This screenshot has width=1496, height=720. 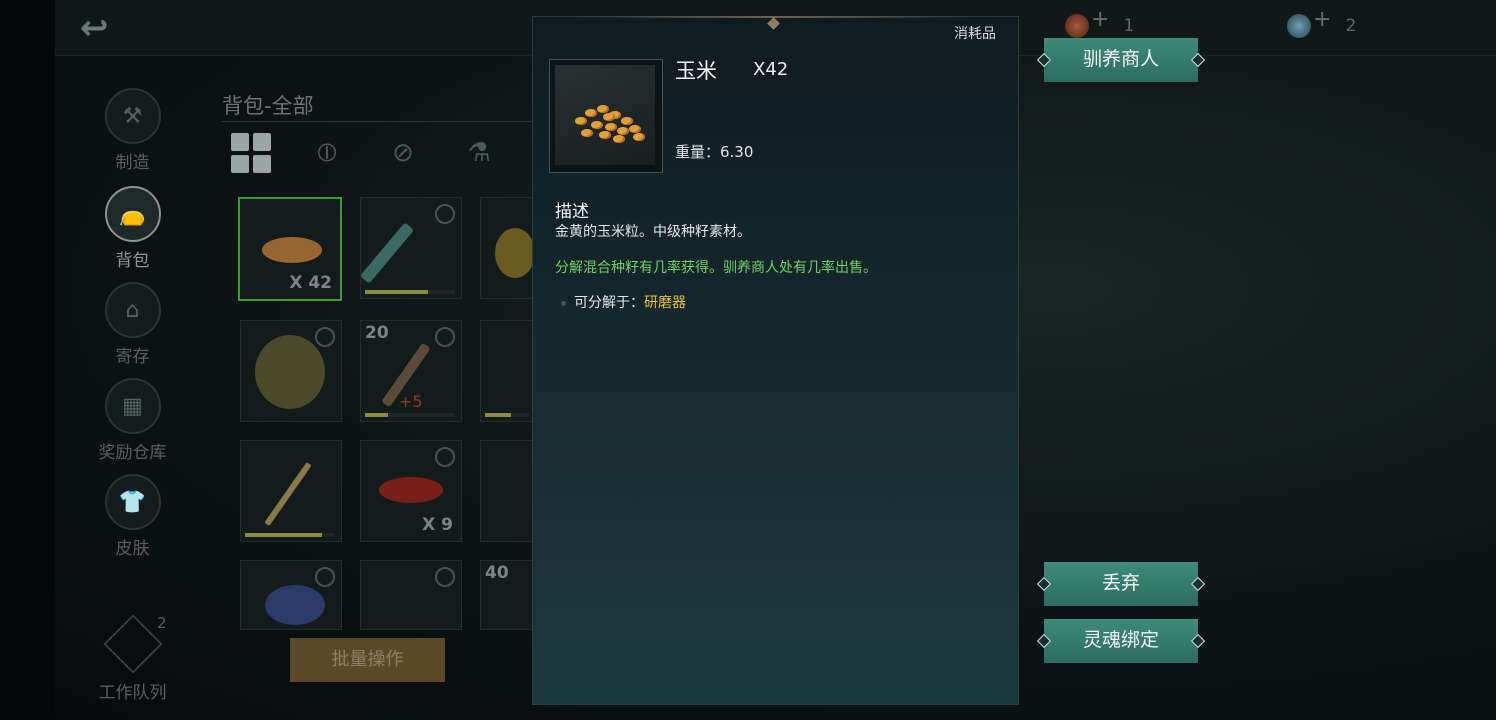 What do you see at coordinates (975, 34) in the screenshot?
I see `item-category: 消耗品` at bounding box center [975, 34].